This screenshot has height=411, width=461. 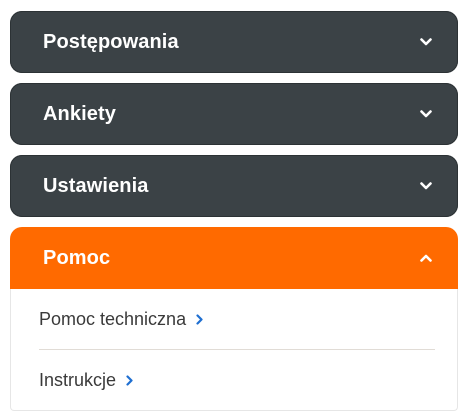 I want to click on menu-section-ustawienia: Ustawienia, so click(x=234, y=186).